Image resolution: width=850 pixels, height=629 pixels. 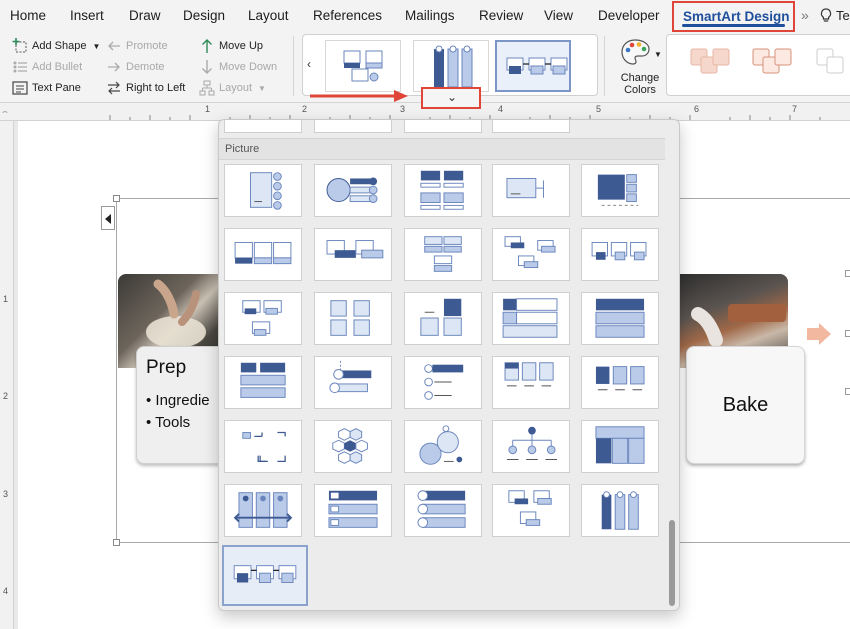 What do you see at coordinates (805, 15) in the screenshot?
I see `more-tabs-icon: »` at bounding box center [805, 15].